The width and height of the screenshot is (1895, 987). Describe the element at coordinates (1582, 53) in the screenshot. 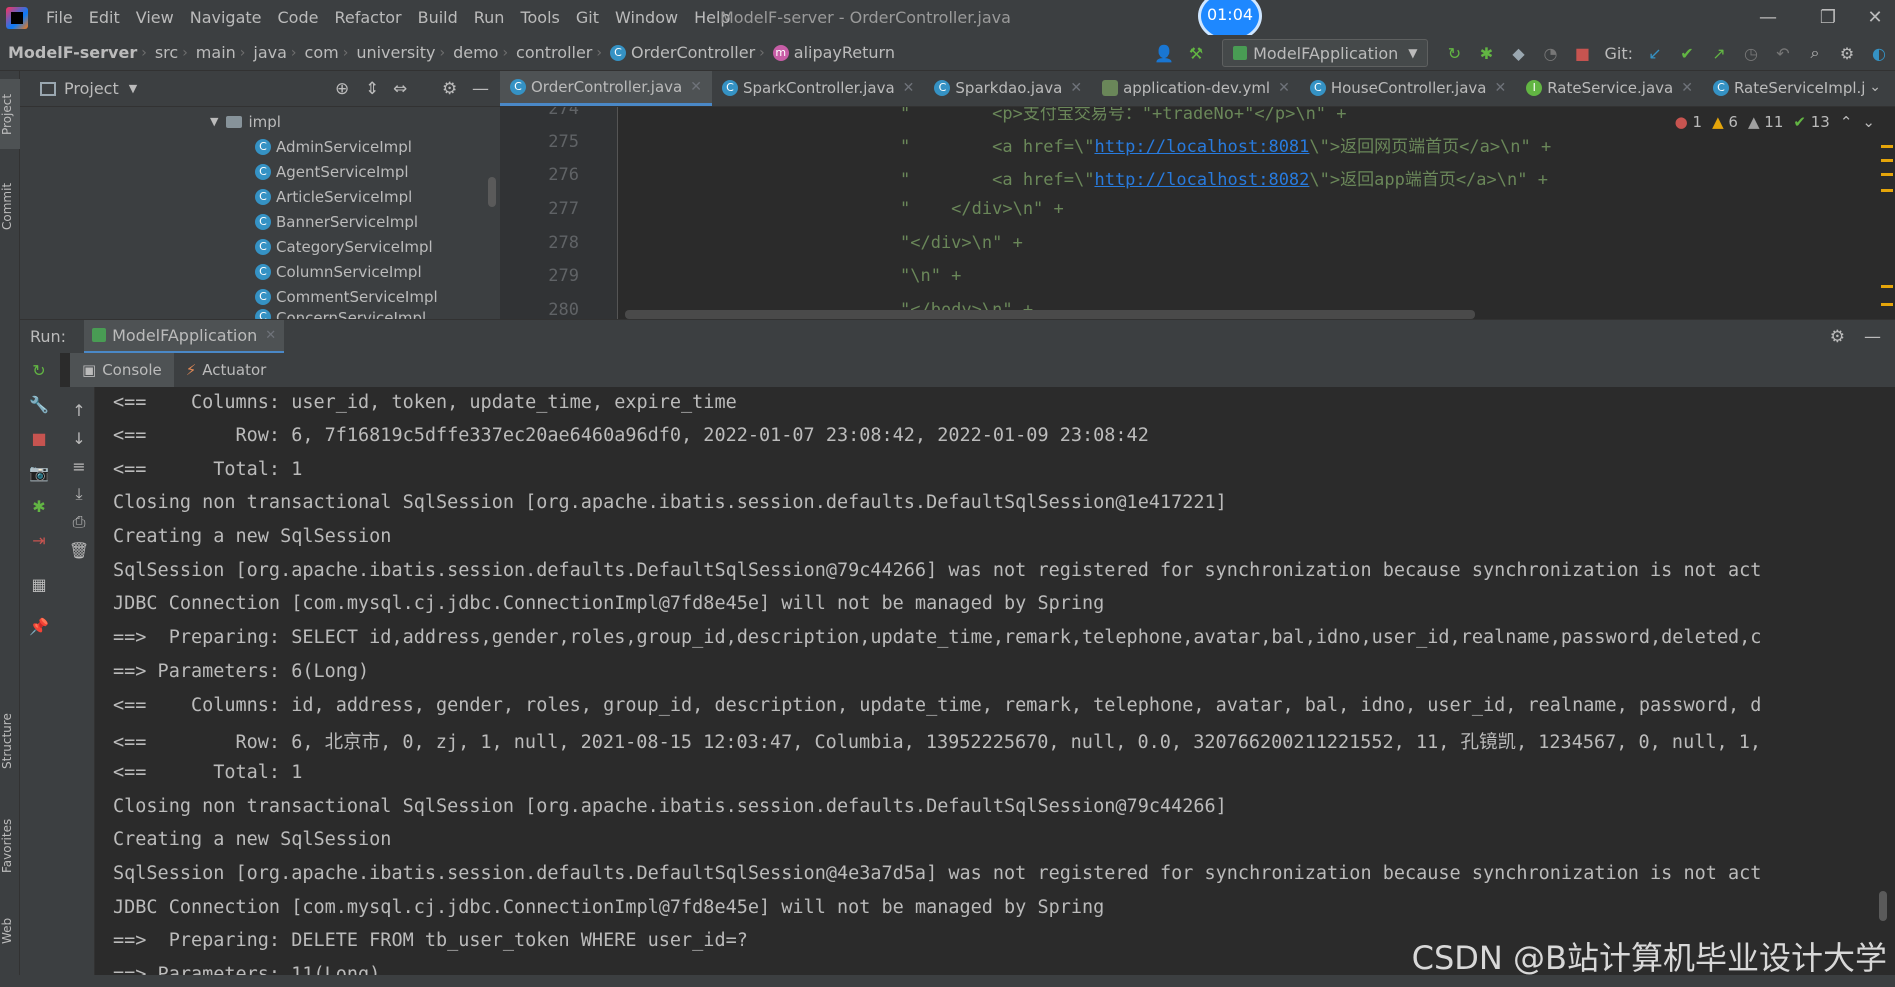

I see `stop-icon: ■` at that location.